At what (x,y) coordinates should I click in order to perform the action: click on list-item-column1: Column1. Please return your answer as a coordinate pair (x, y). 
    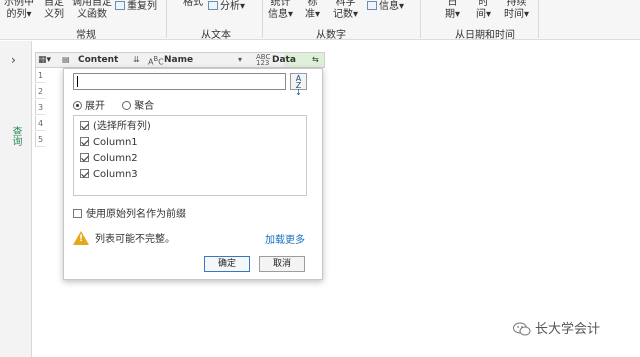
    Looking at the image, I should click on (109, 143).